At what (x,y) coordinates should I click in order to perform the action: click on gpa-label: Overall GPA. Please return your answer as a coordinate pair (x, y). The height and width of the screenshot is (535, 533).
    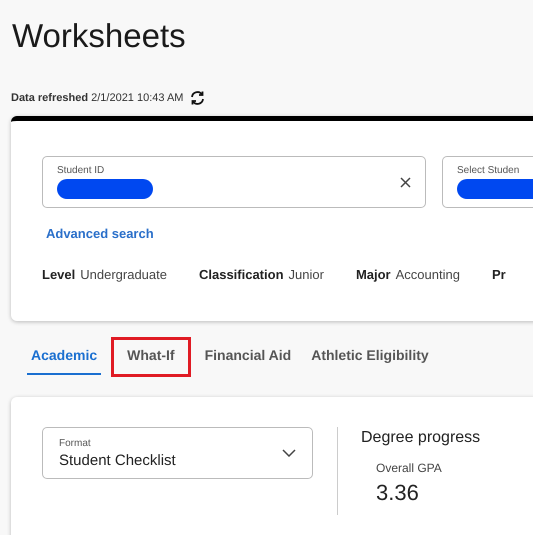
    Looking at the image, I should click on (409, 468).